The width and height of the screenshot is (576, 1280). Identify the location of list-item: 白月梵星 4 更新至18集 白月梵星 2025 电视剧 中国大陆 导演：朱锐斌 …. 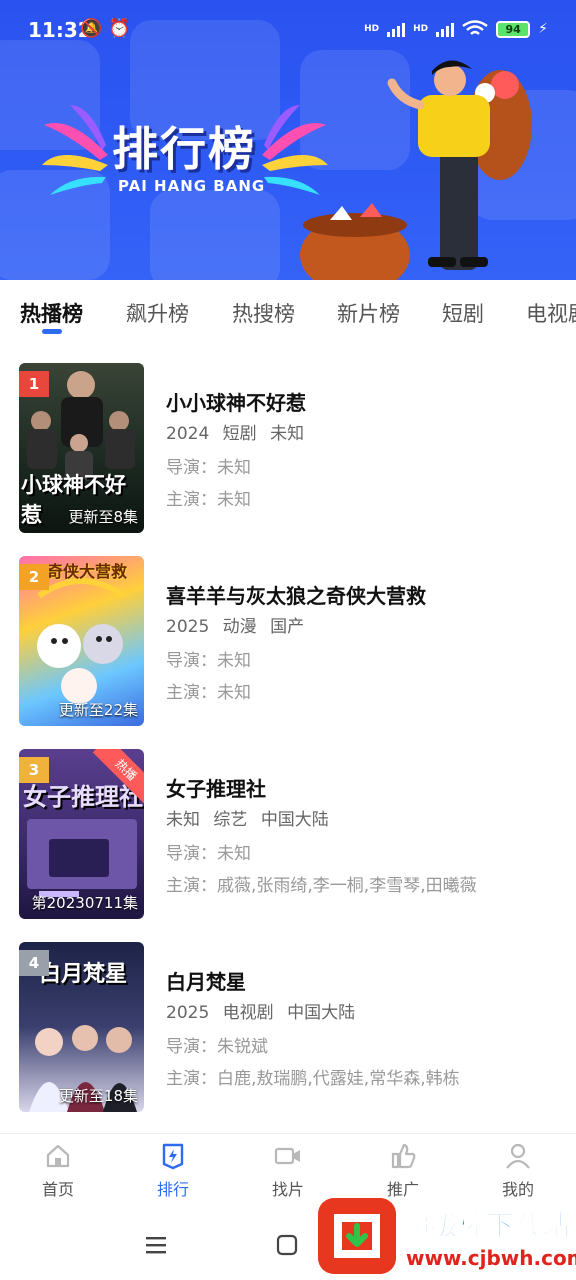
(288, 1028).